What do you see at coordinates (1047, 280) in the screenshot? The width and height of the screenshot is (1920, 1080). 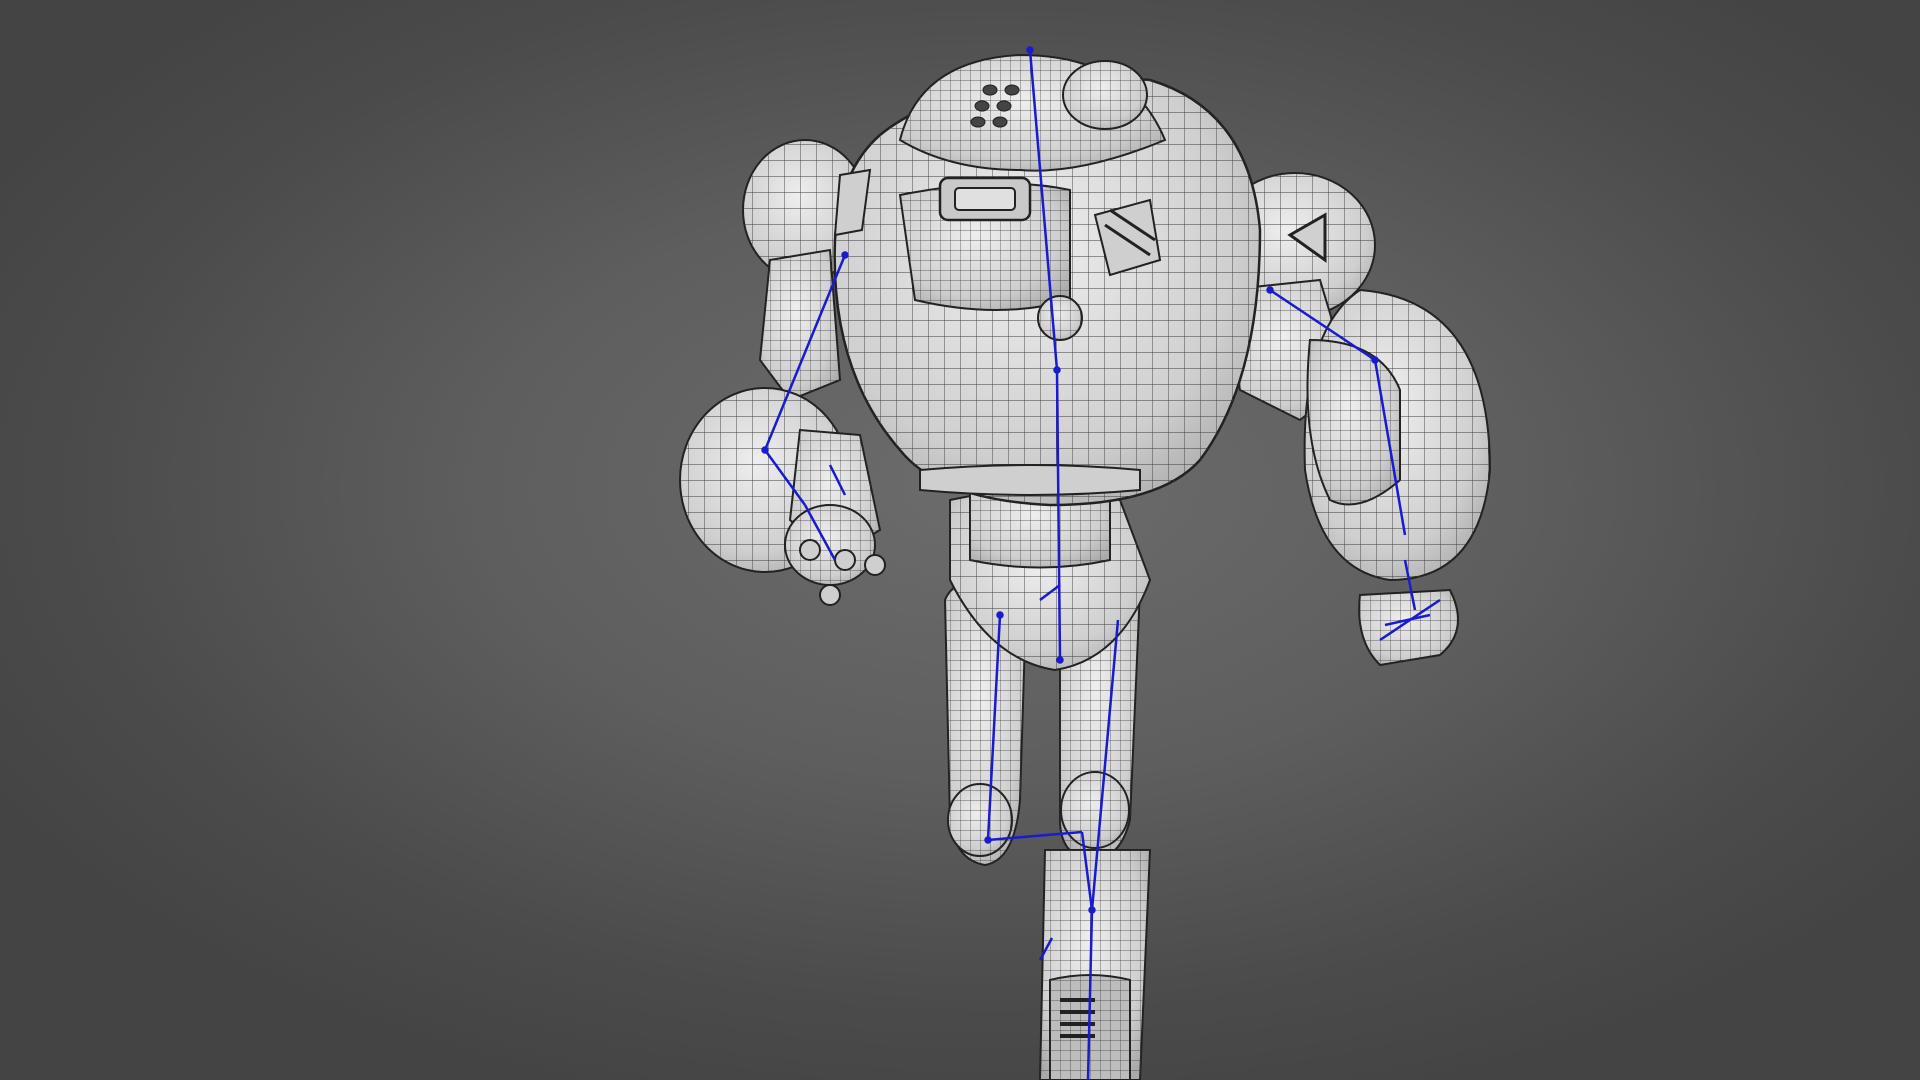 I see `torso` at bounding box center [1047, 280].